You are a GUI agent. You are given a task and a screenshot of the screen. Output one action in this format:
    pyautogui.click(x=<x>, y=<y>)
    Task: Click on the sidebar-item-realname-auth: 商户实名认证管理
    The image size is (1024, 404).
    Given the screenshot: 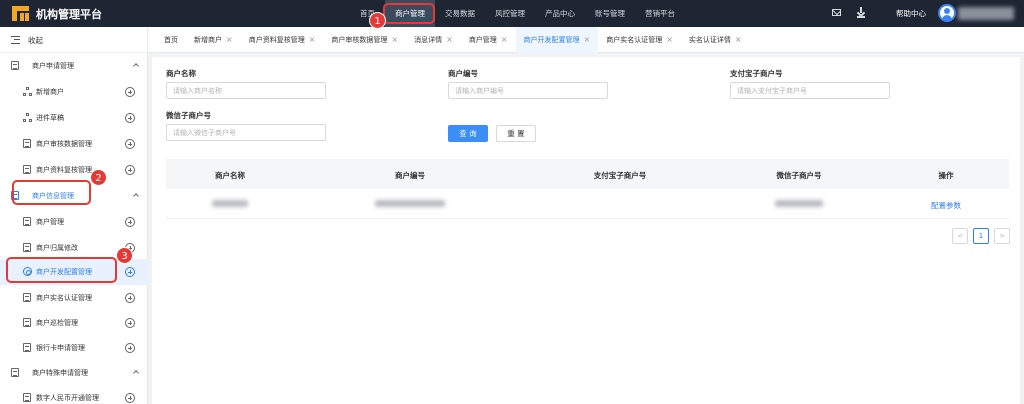 What is the action you would take?
    pyautogui.click(x=74, y=298)
    